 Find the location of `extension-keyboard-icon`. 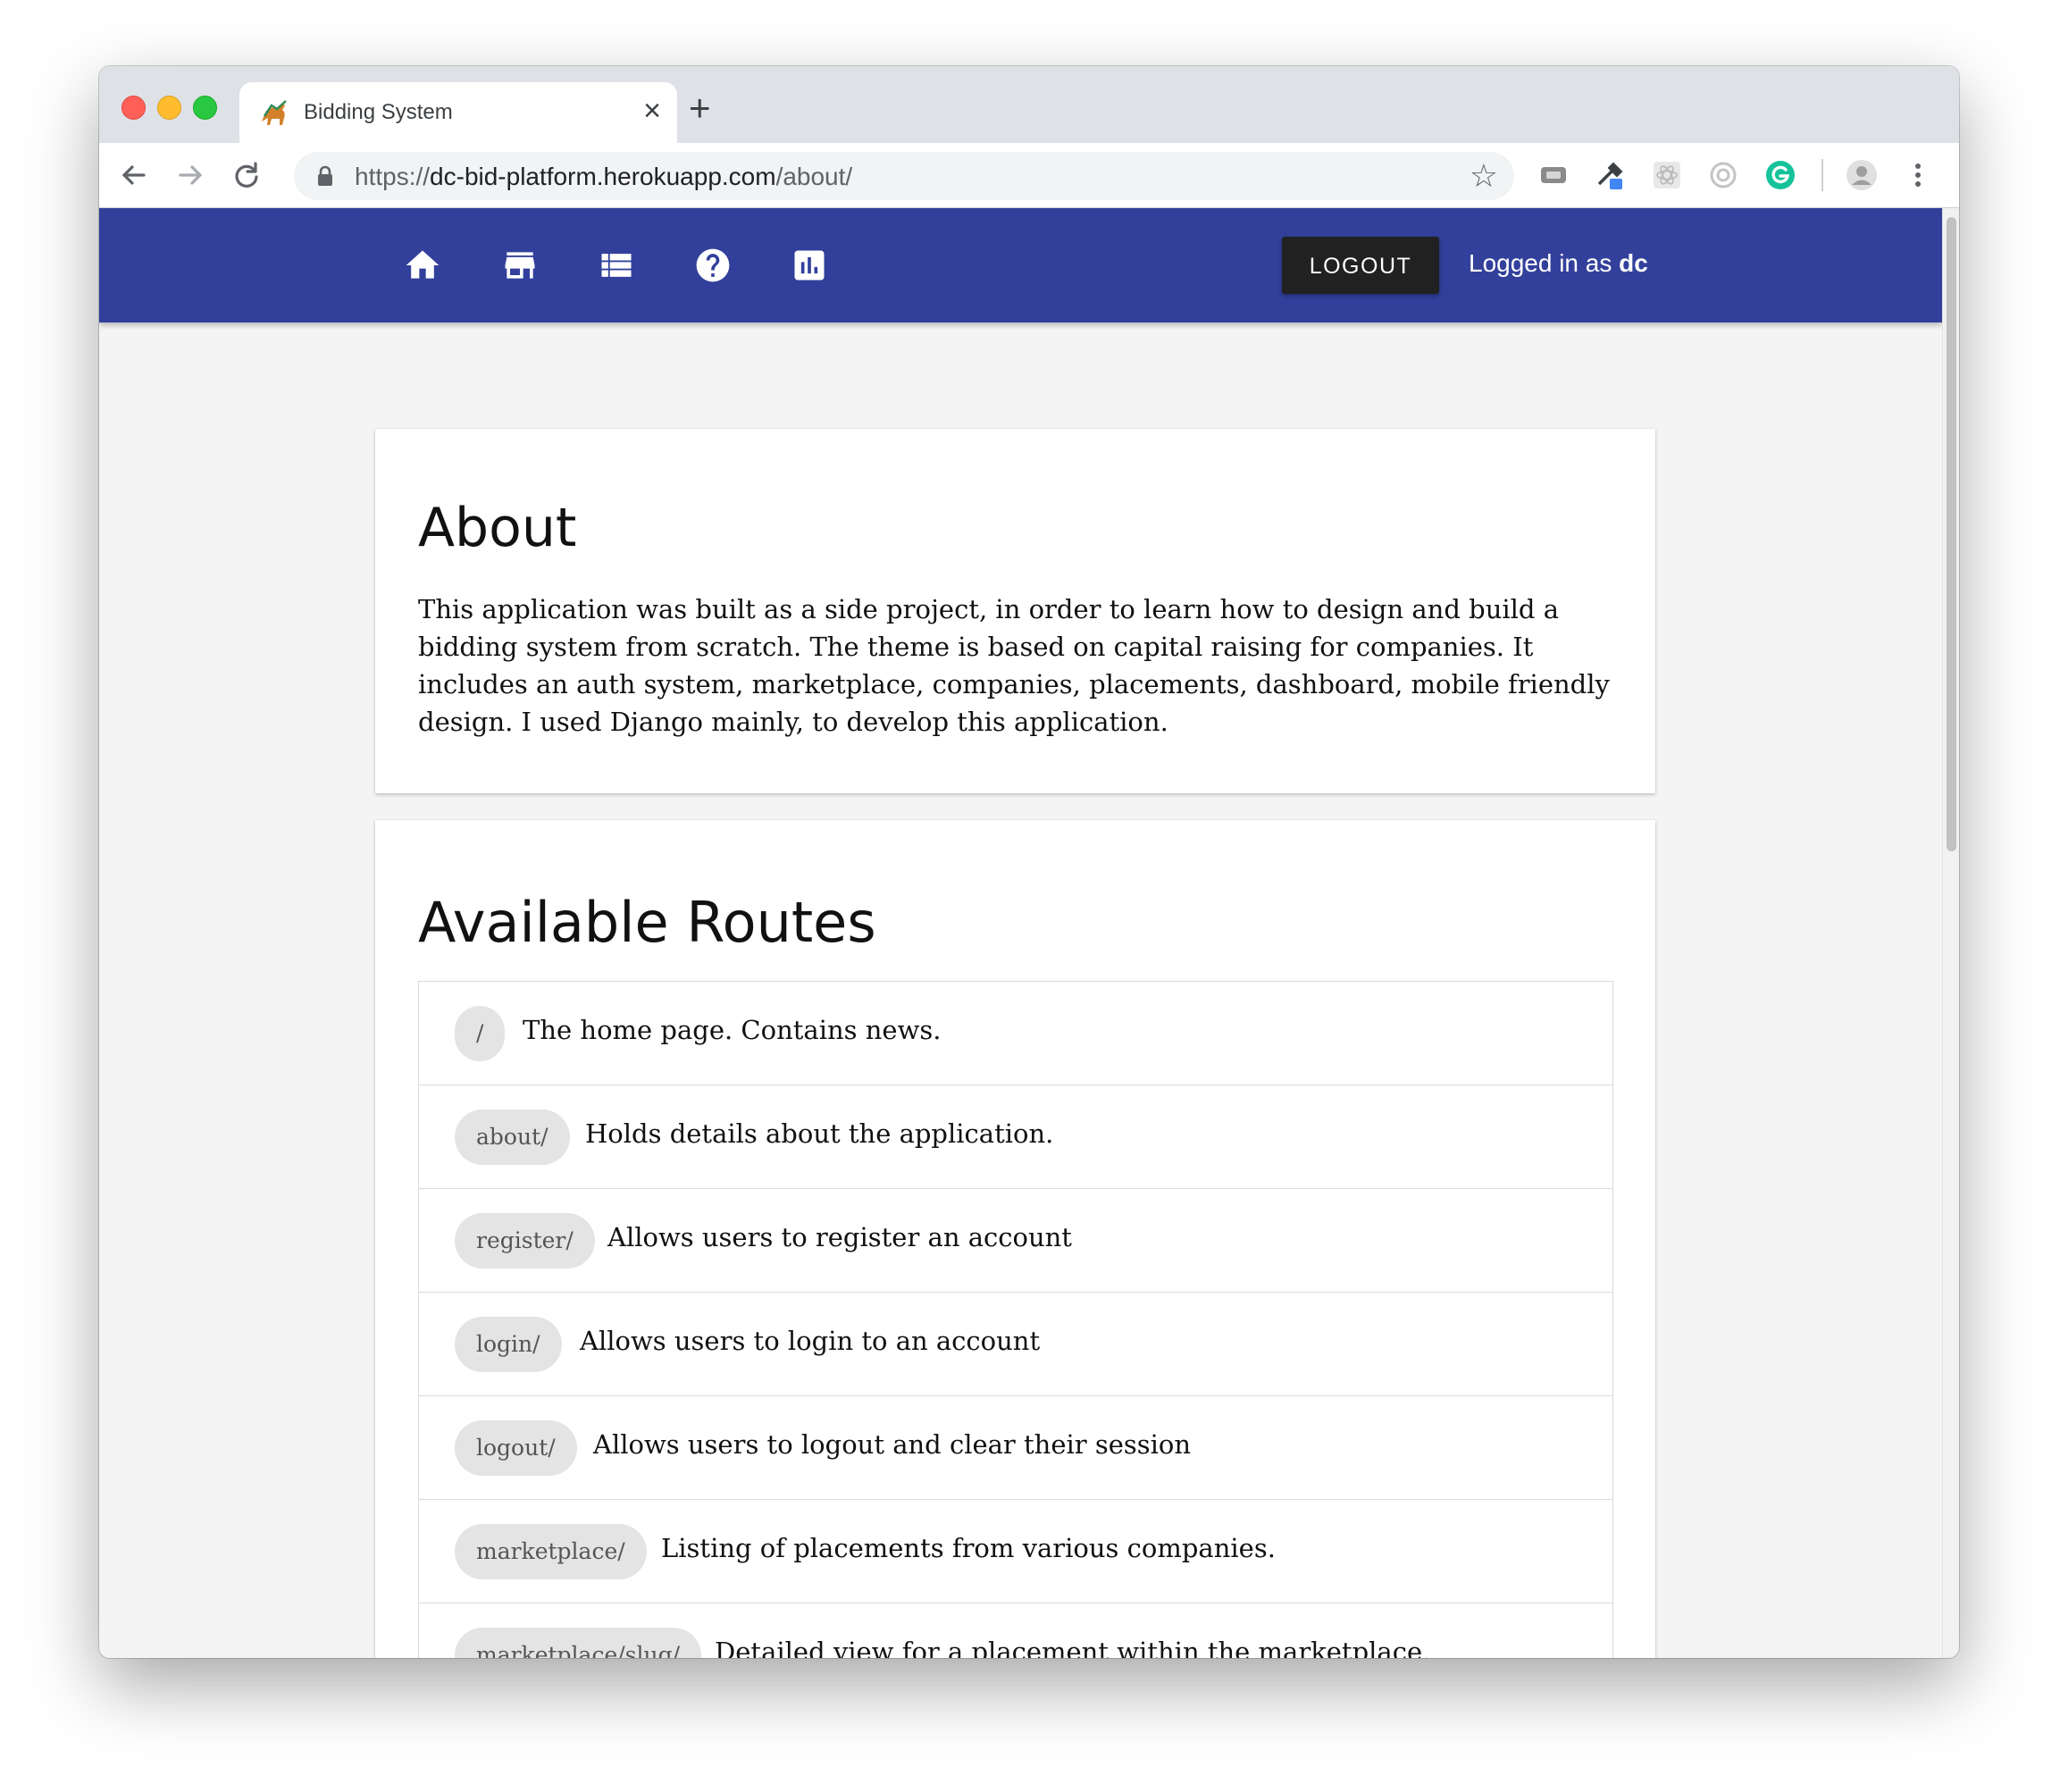

extension-keyboard-icon is located at coordinates (1554, 175).